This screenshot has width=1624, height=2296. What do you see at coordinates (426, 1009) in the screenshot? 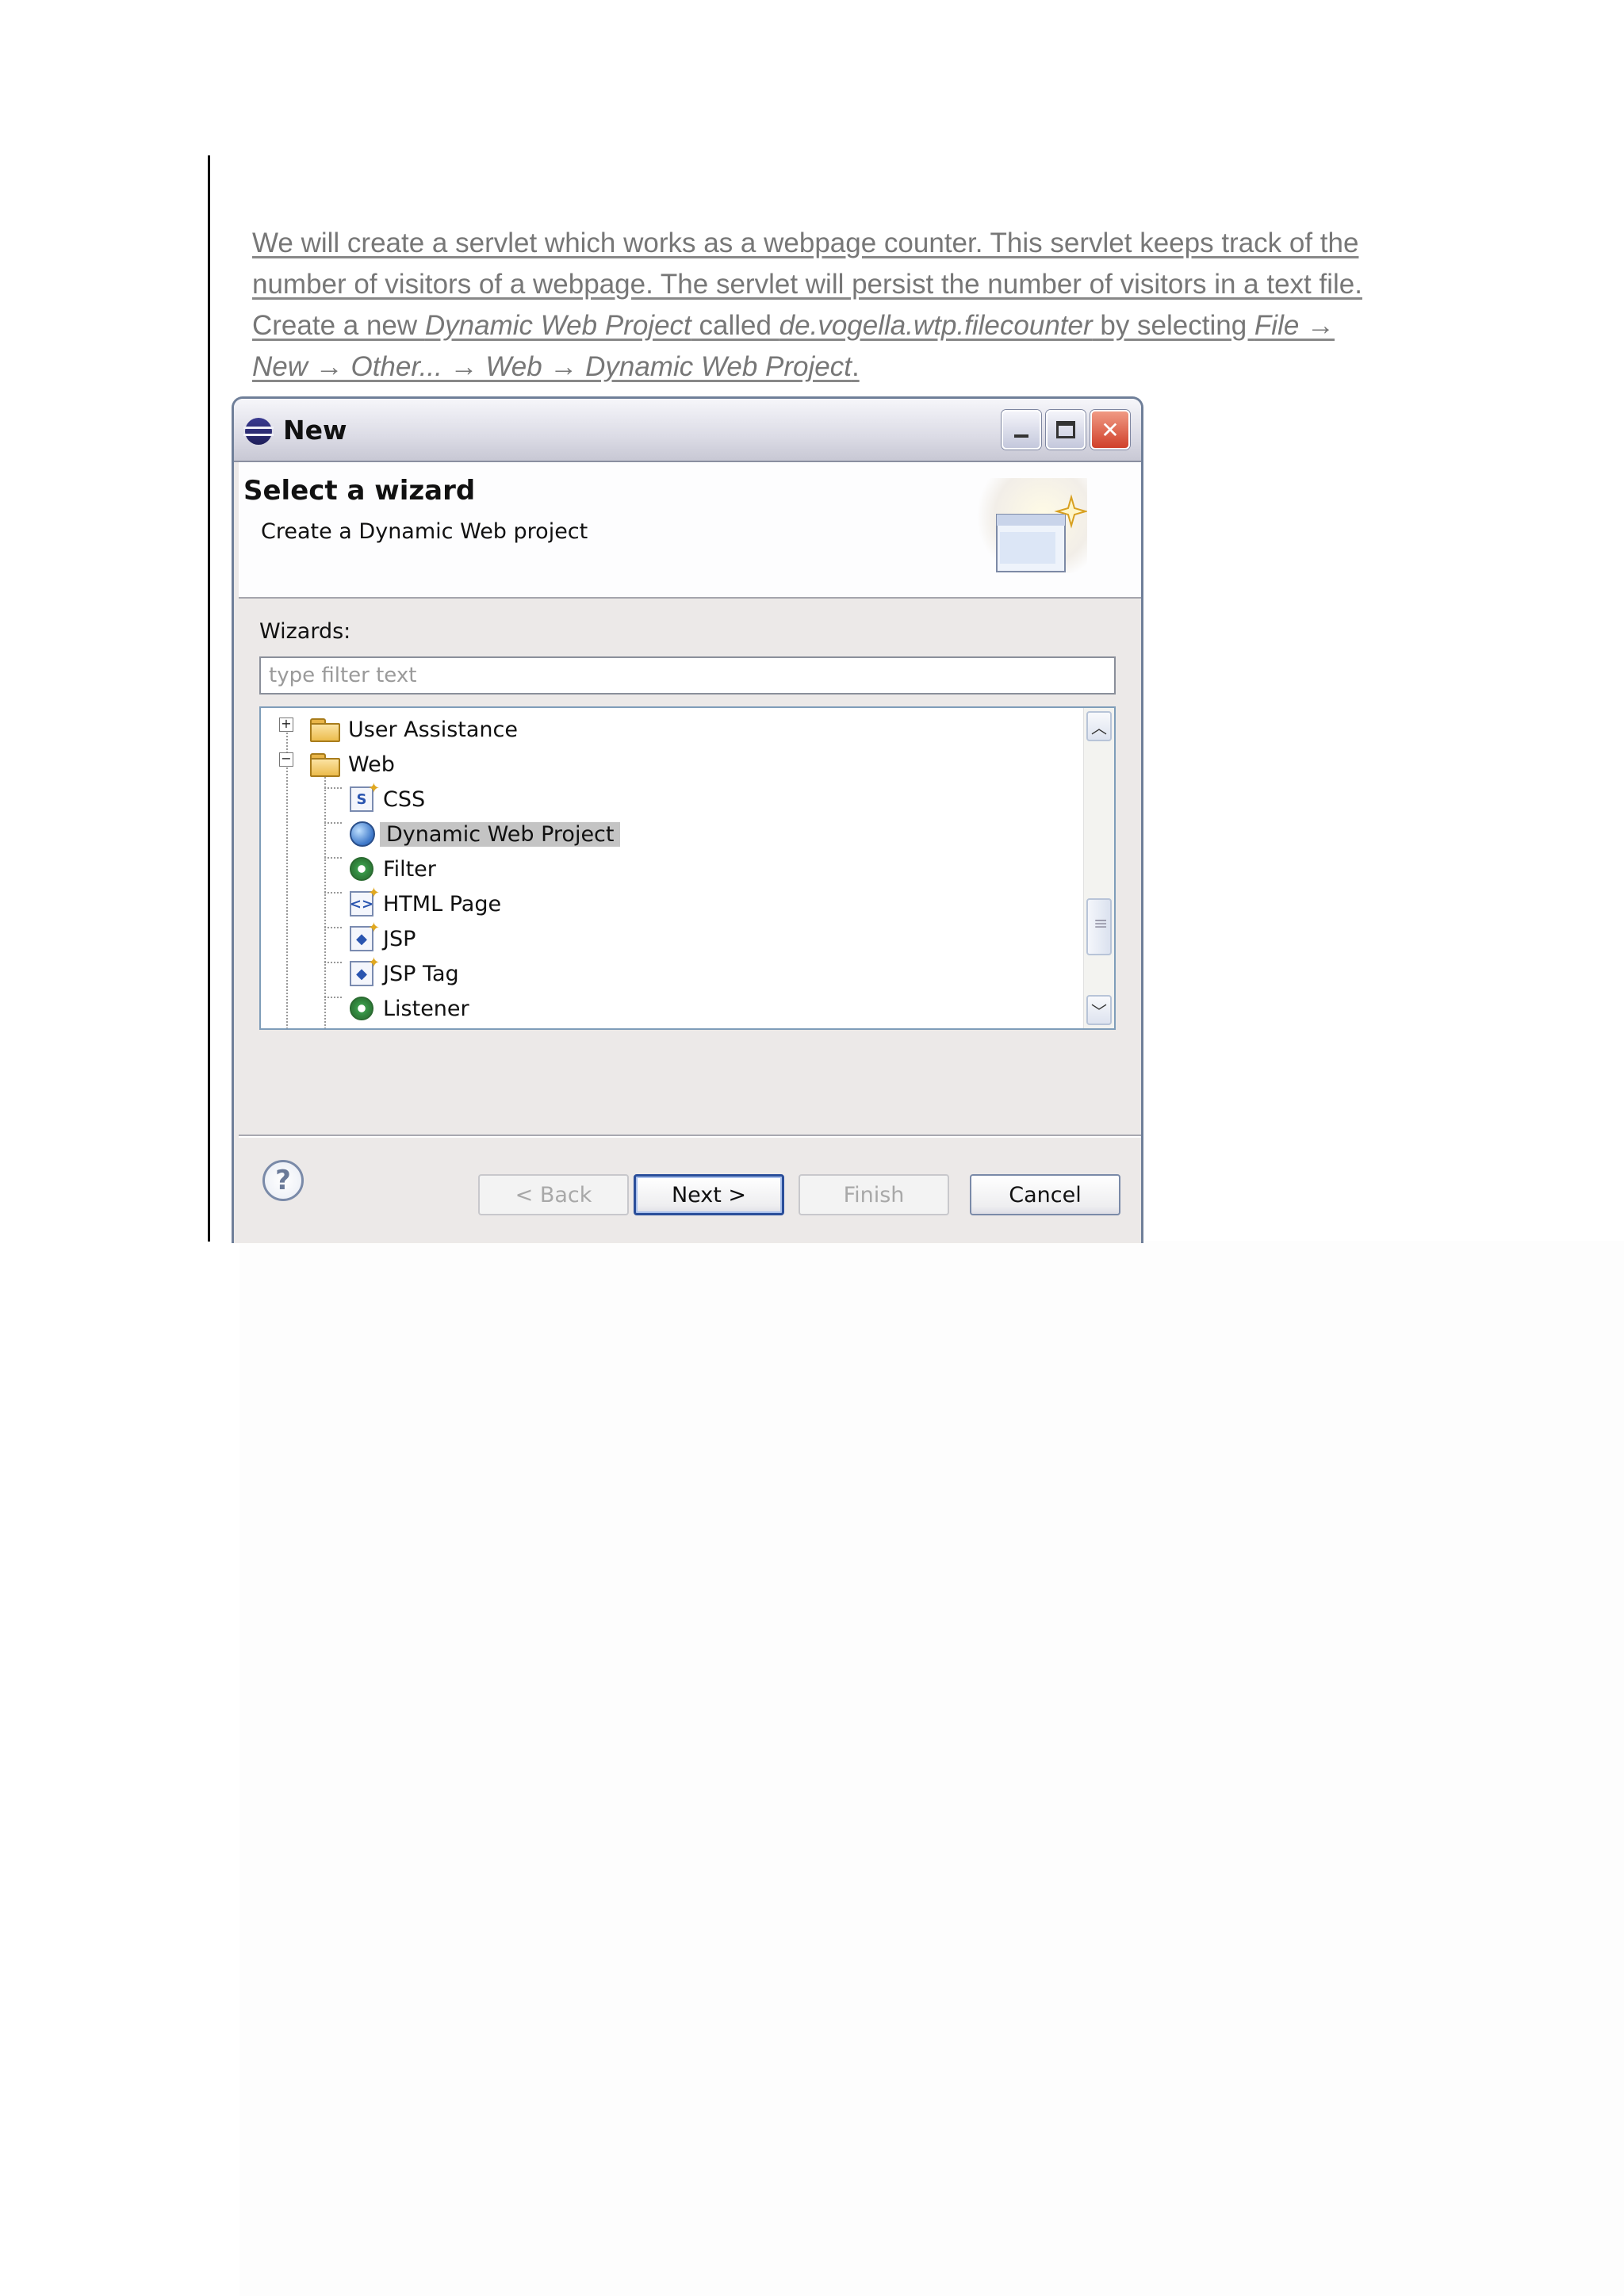
I see `tree-item-label: Listener` at bounding box center [426, 1009].